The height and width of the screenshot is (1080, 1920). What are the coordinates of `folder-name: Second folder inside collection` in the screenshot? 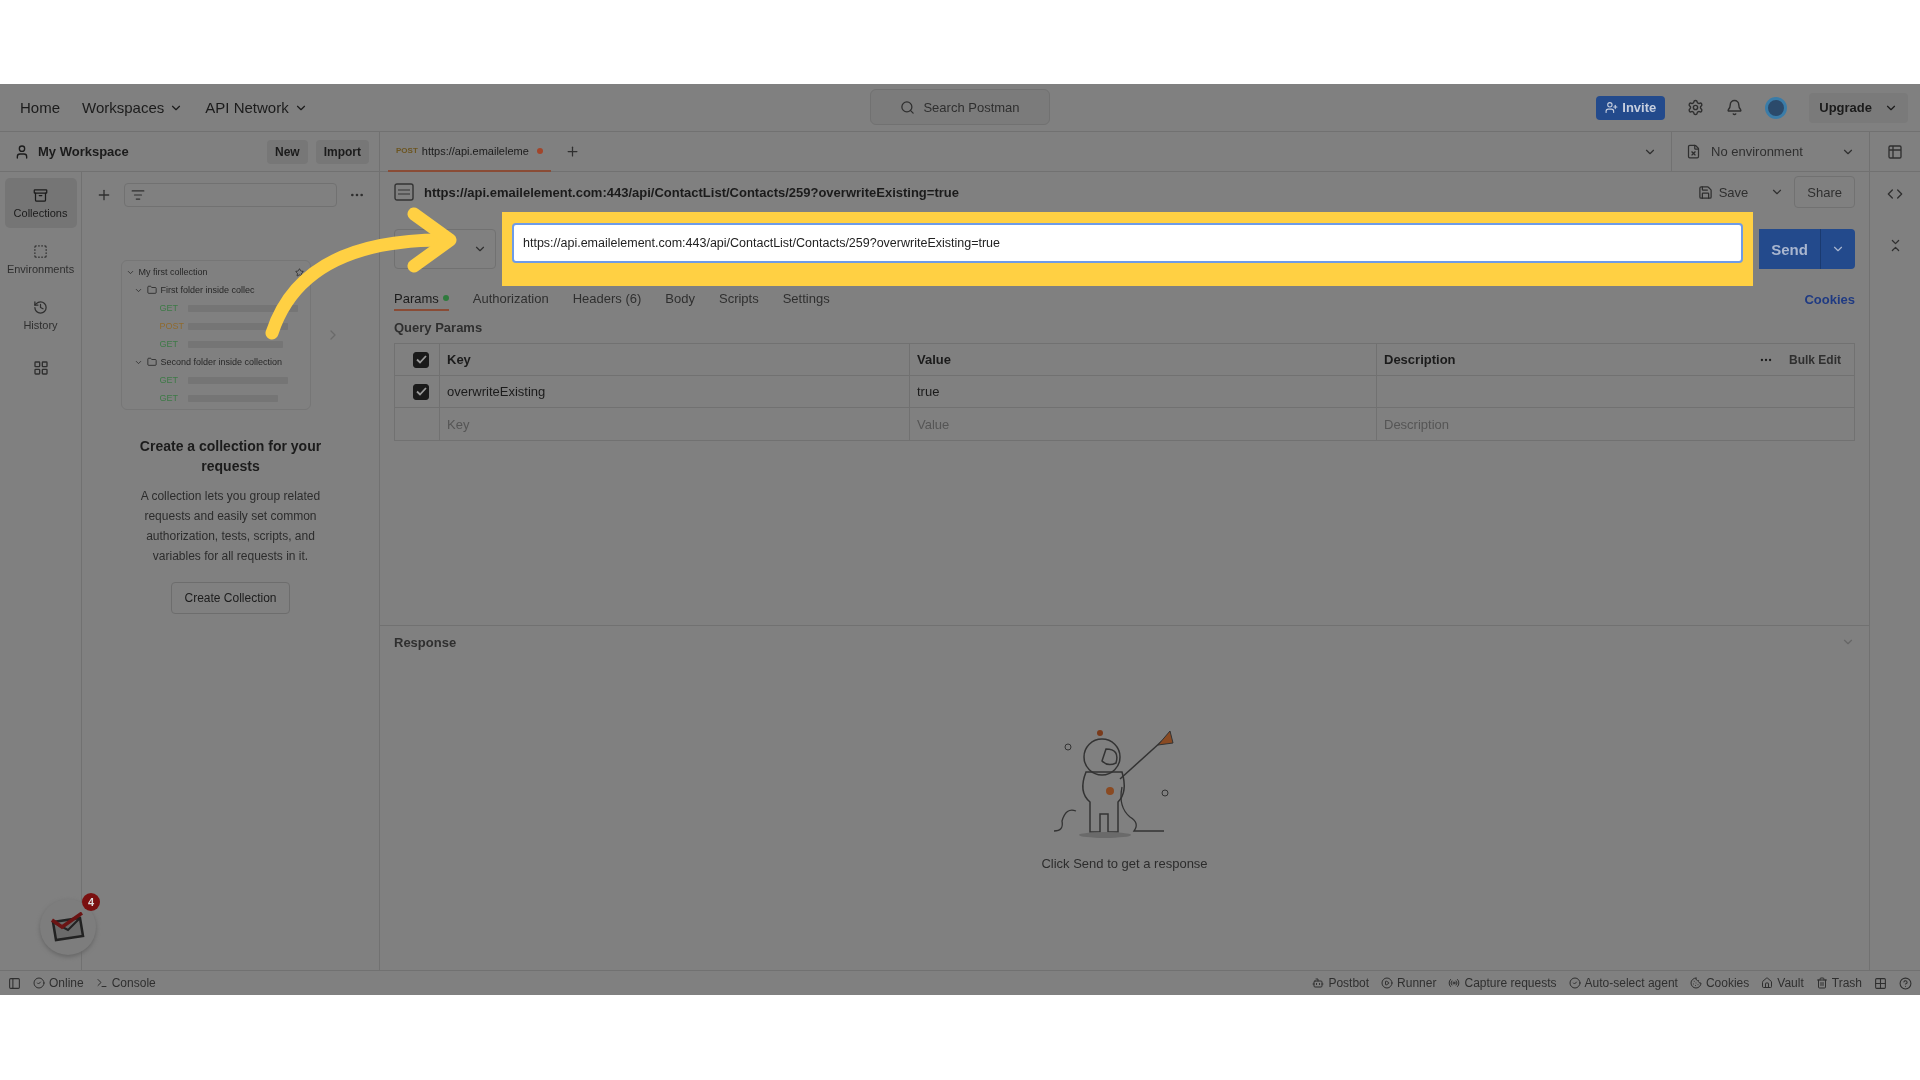 It's located at (221, 362).